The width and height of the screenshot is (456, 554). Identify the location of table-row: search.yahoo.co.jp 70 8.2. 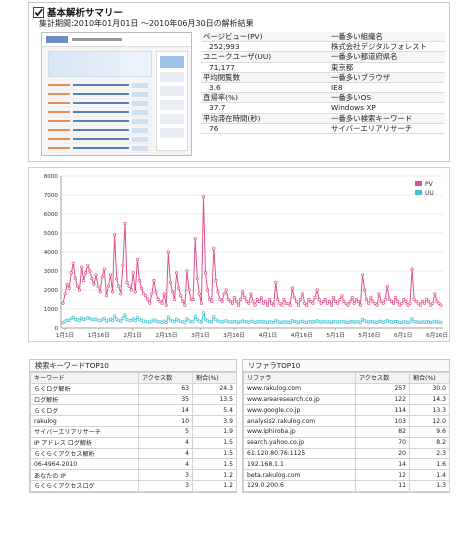
(346, 442).